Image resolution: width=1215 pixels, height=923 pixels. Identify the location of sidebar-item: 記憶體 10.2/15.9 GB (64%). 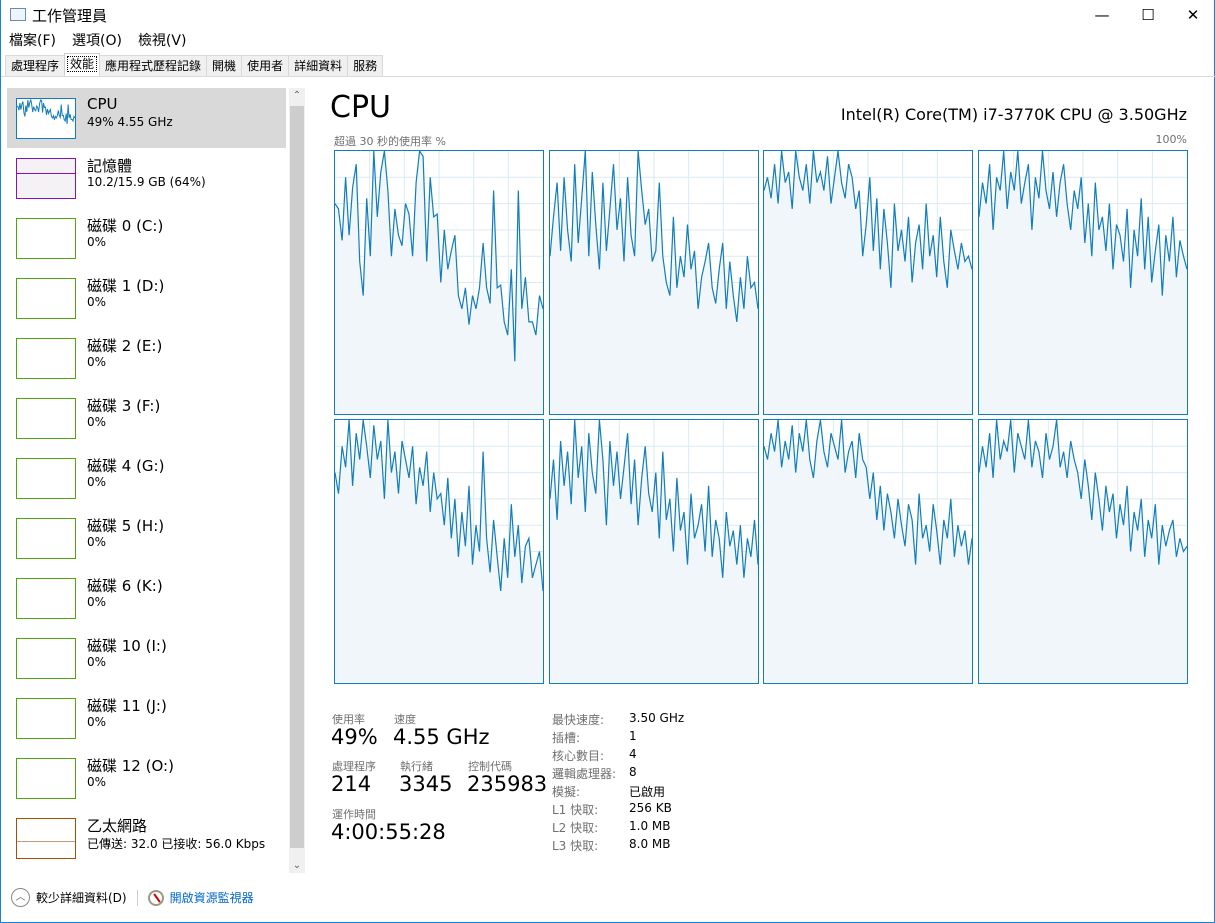
(146, 178).